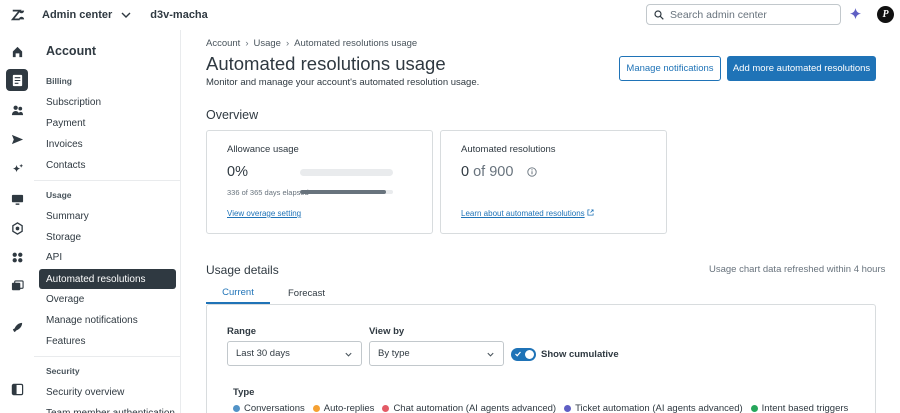 The width and height of the screenshot is (900, 413). What do you see at coordinates (107, 392) in the screenshot?
I see `sidebar-item-security-overview: Security overview` at bounding box center [107, 392].